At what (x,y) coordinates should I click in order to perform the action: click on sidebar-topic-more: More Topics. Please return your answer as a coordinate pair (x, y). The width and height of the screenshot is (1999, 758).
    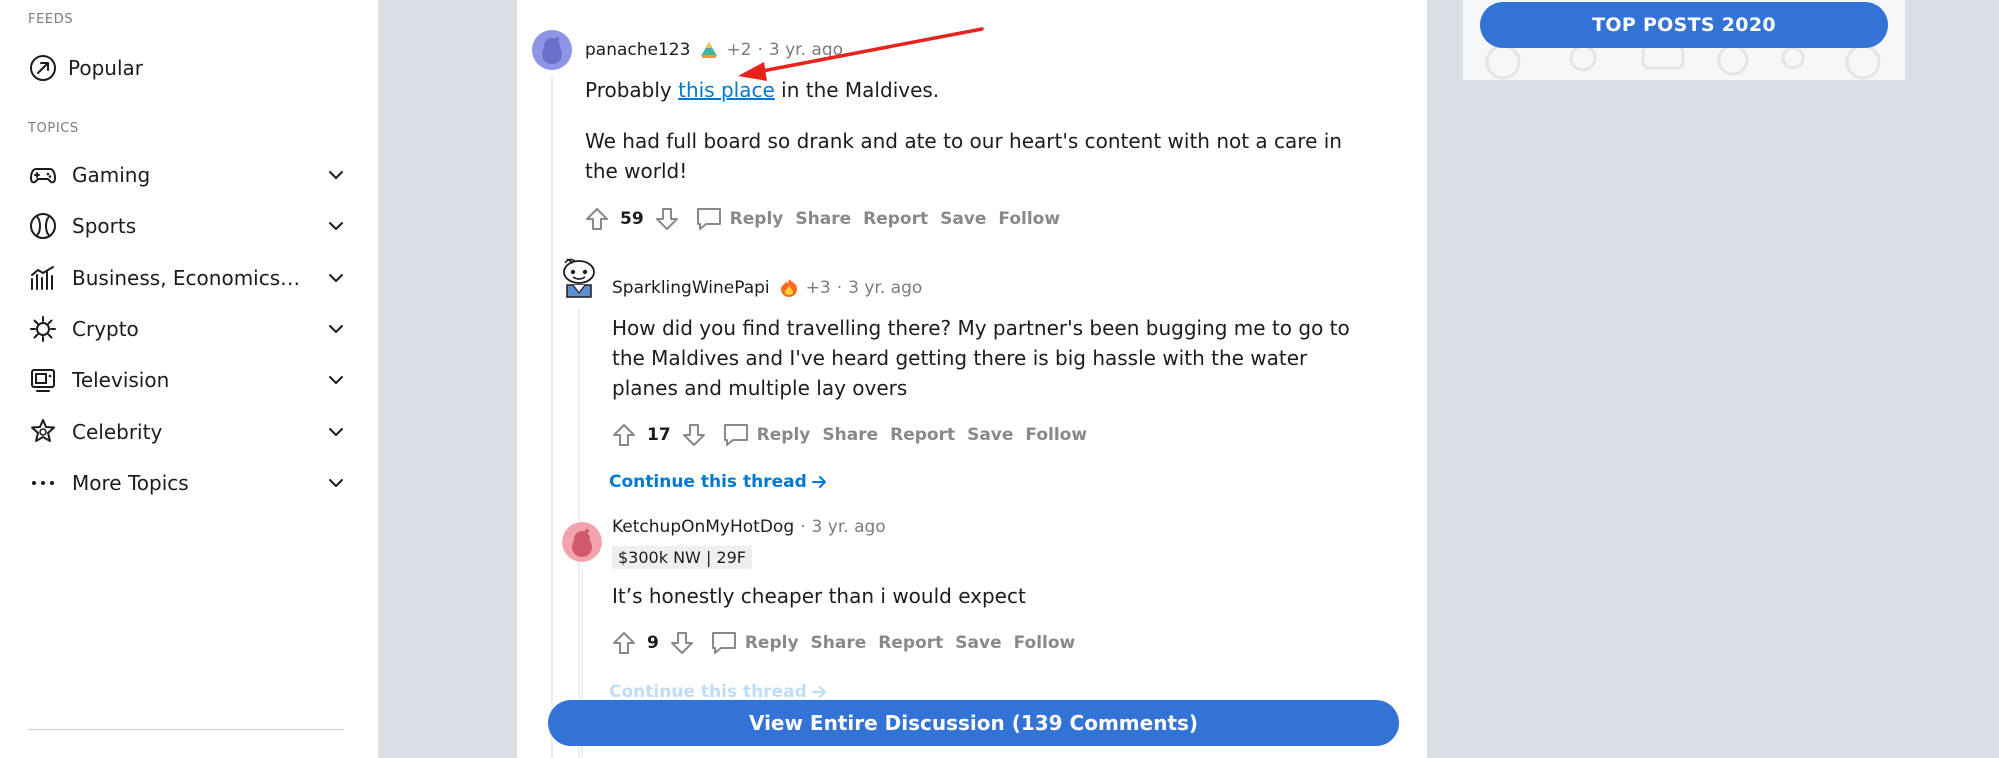
    Looking at the image, I should click on (188, 483).